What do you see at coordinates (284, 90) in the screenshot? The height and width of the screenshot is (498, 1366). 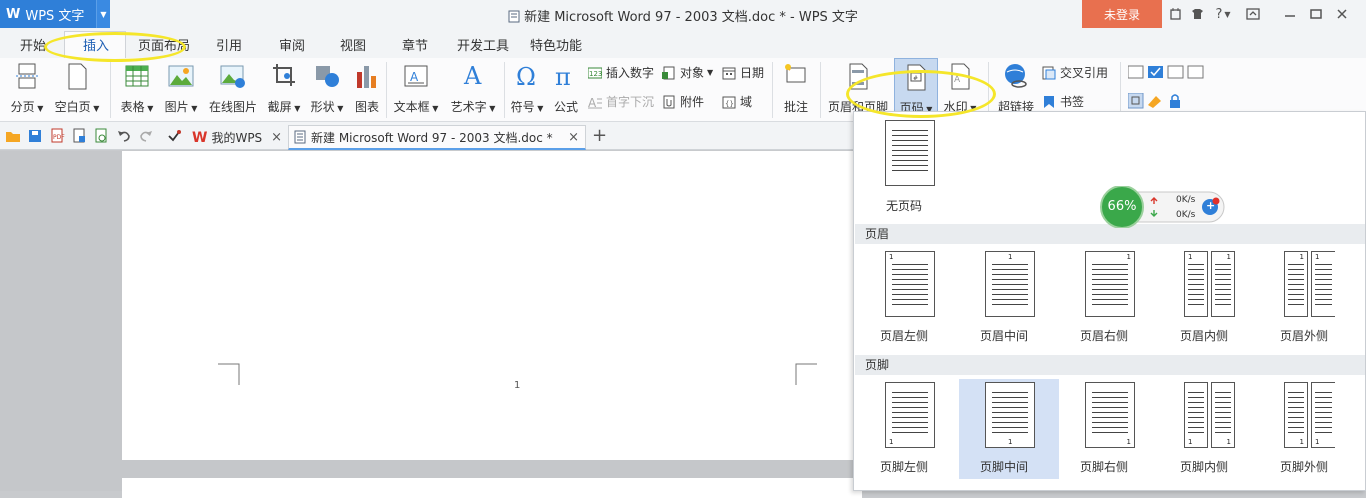 I see `screenshot-button: 截屏 ▼` at bounding box center [284, 90].